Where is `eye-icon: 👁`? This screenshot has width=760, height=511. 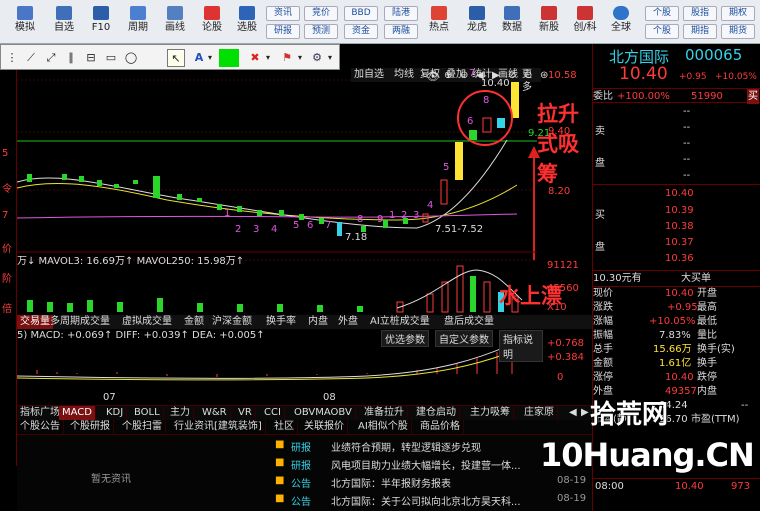 eye-icon: 👁 is located at coordinates (433, 76).